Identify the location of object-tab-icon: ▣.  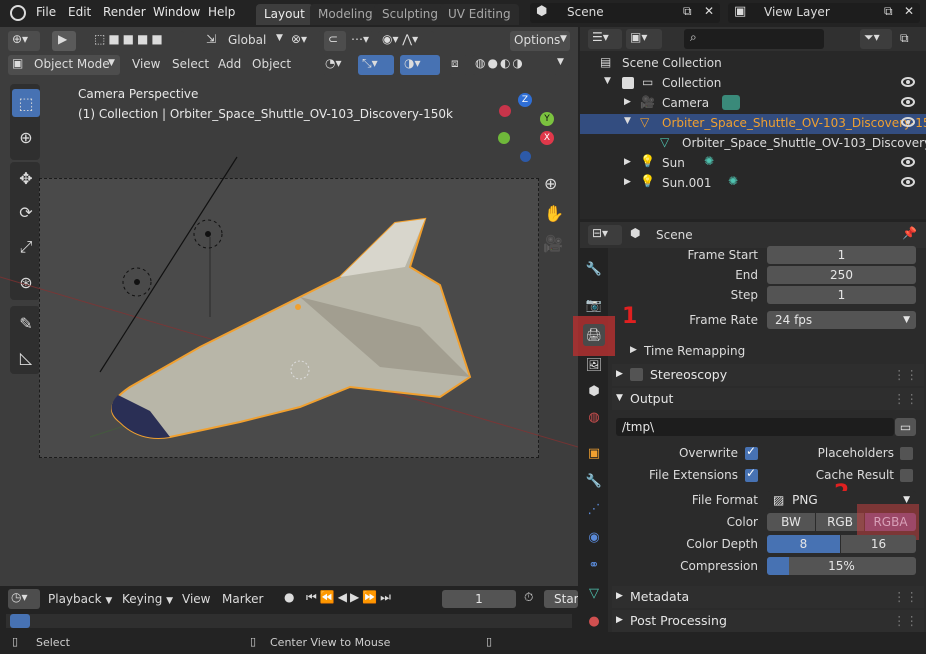
(594, 453).